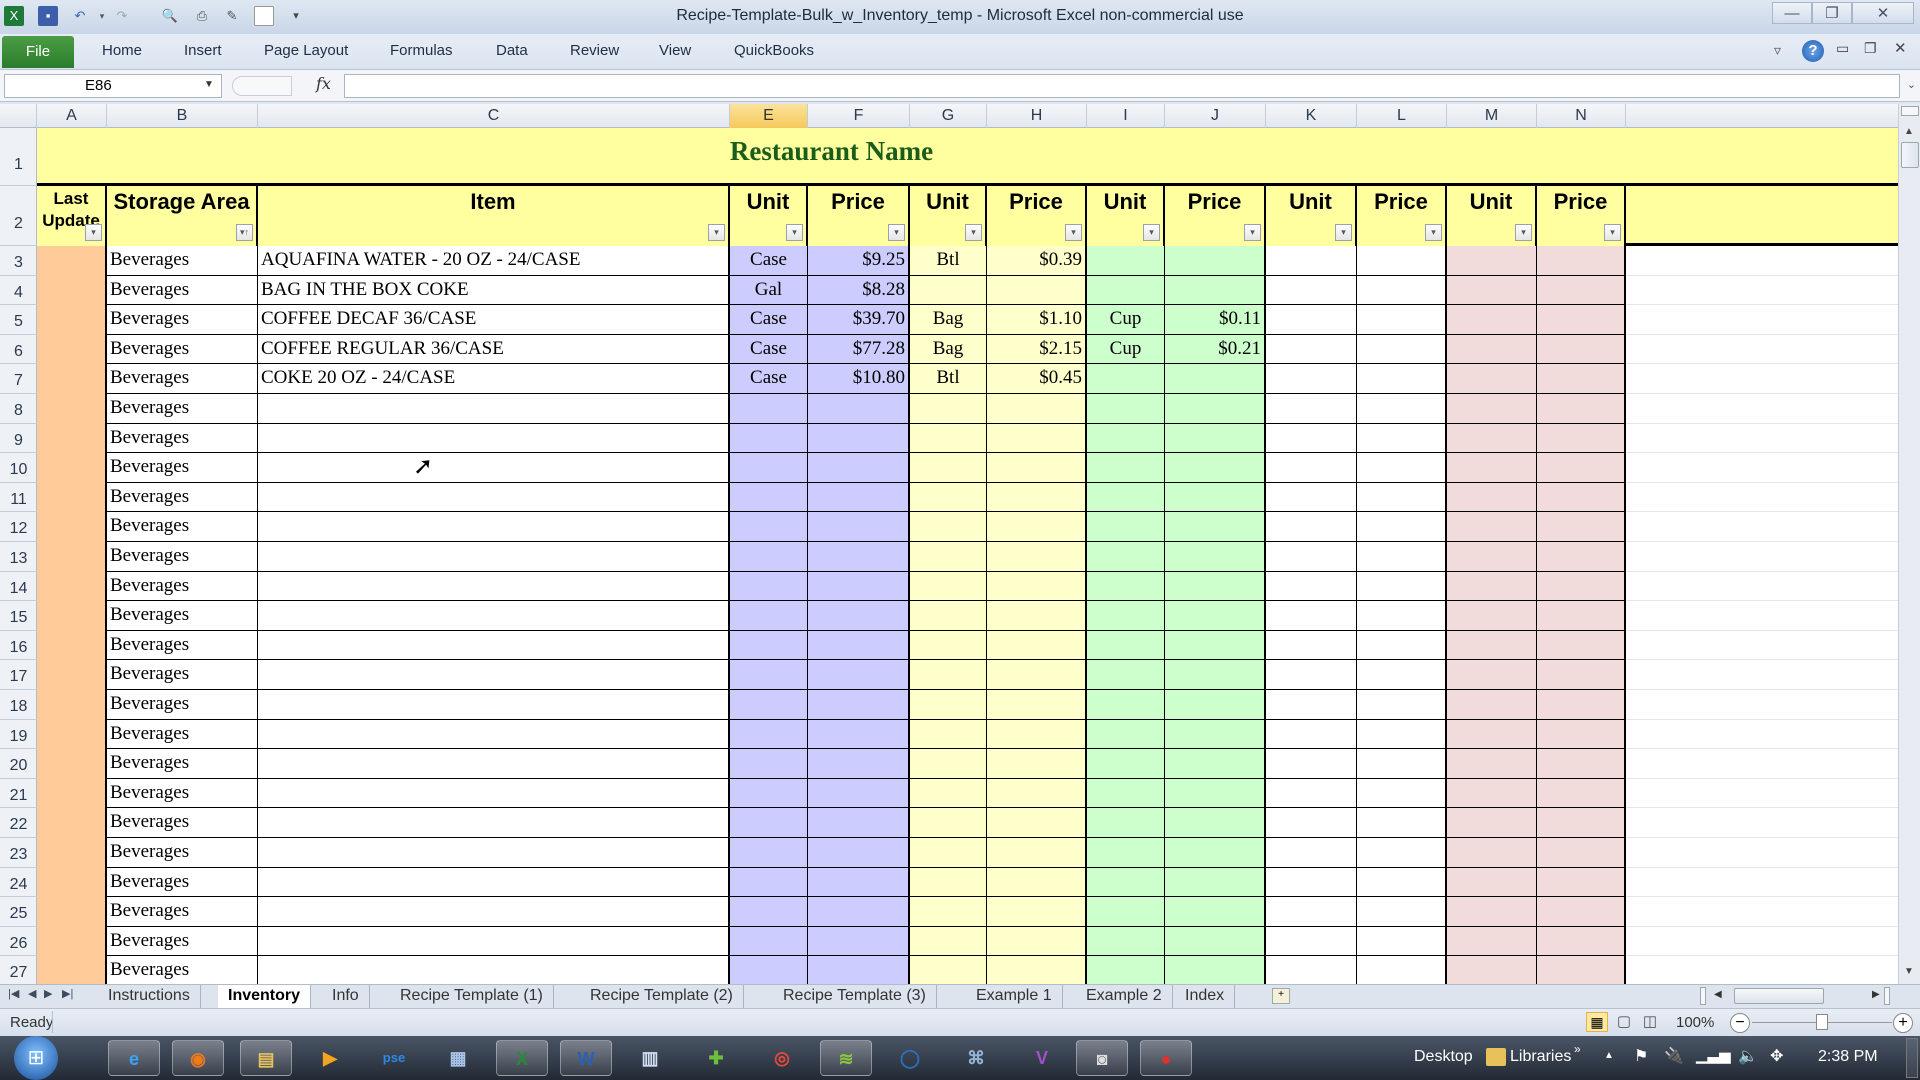 The image size is (1920, 1080). Describe the element at coordinates (859, 290) in the screenshot. I see `price-1-cell: $8.28` at that location.